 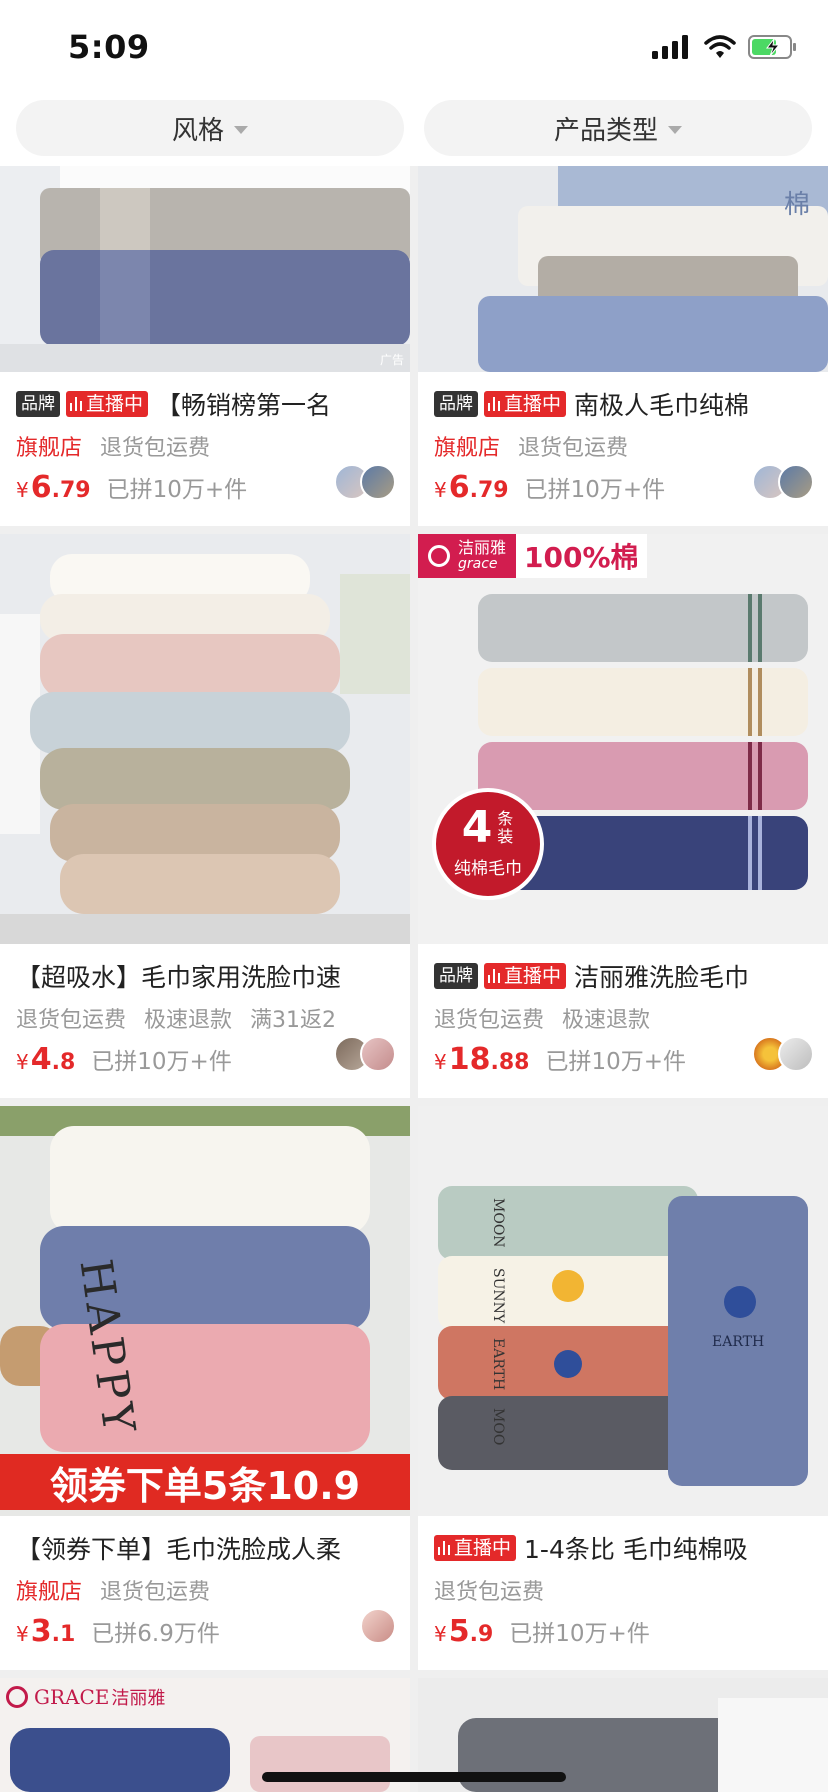 What do you see at coordinates (414, 50) in the screenshot?
I see `status-bar: 5:09` at bounding box center [414, 50].